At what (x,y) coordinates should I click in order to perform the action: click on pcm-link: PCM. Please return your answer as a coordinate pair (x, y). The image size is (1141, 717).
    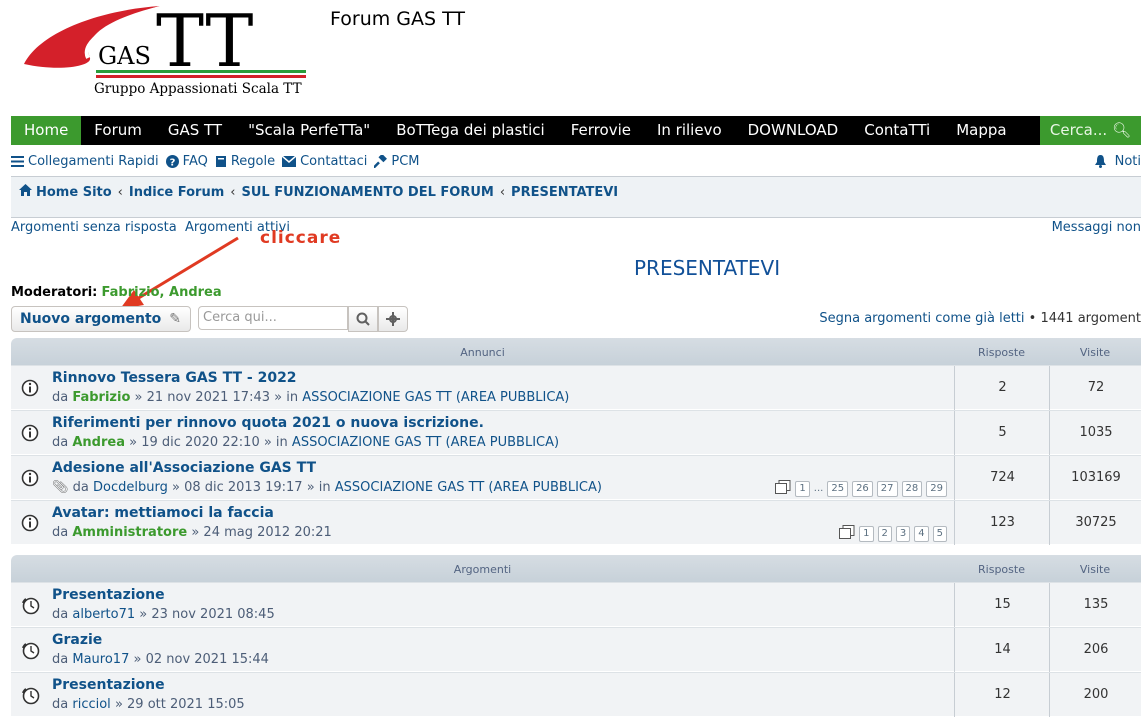
    Looking at the image, I should click on (397, 161).